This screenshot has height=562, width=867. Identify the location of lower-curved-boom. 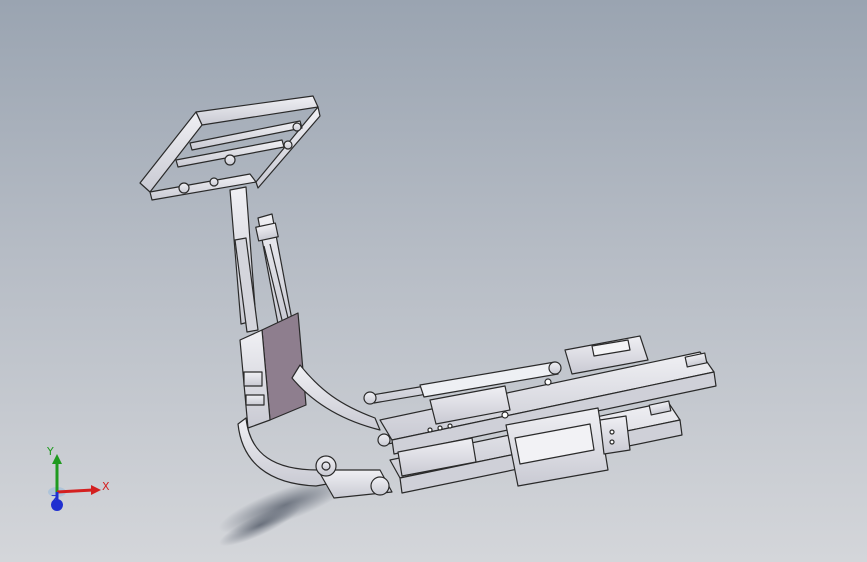
(315, 458).